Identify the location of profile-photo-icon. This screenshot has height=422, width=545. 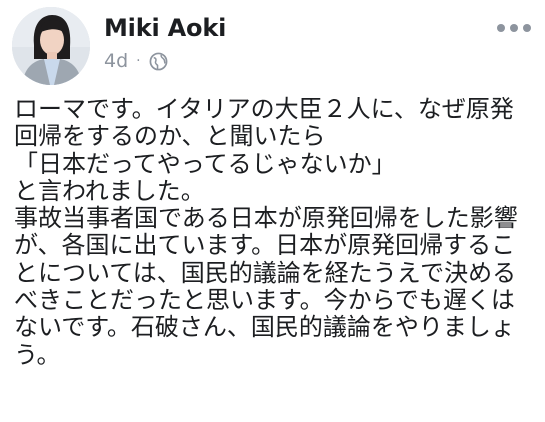
(51, 46).